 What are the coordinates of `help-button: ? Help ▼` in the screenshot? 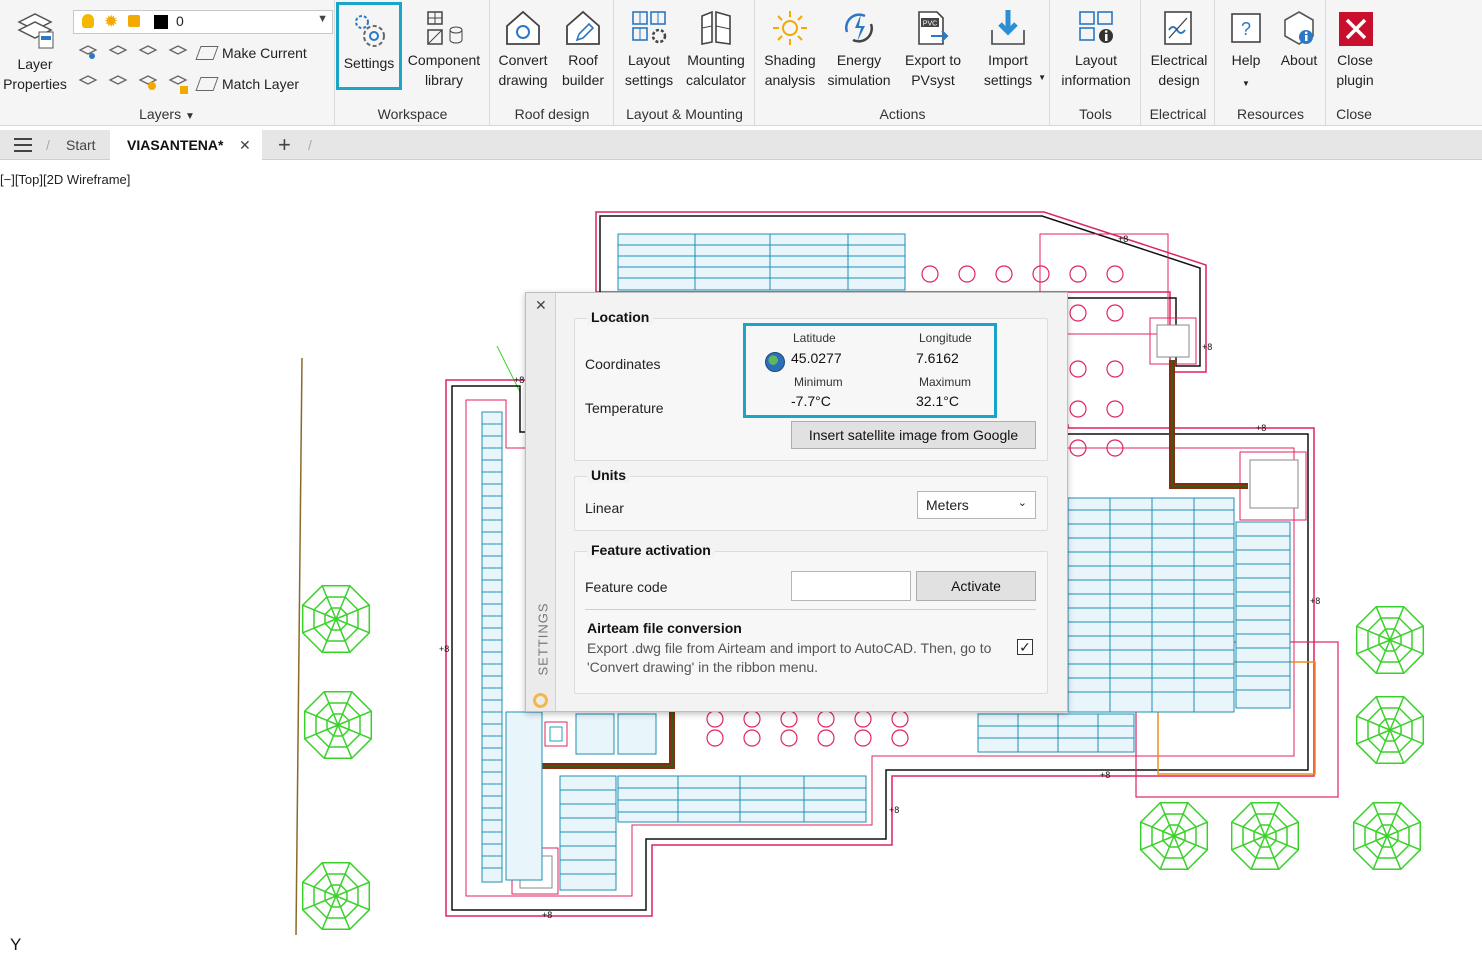 It's located at (1246, 45).